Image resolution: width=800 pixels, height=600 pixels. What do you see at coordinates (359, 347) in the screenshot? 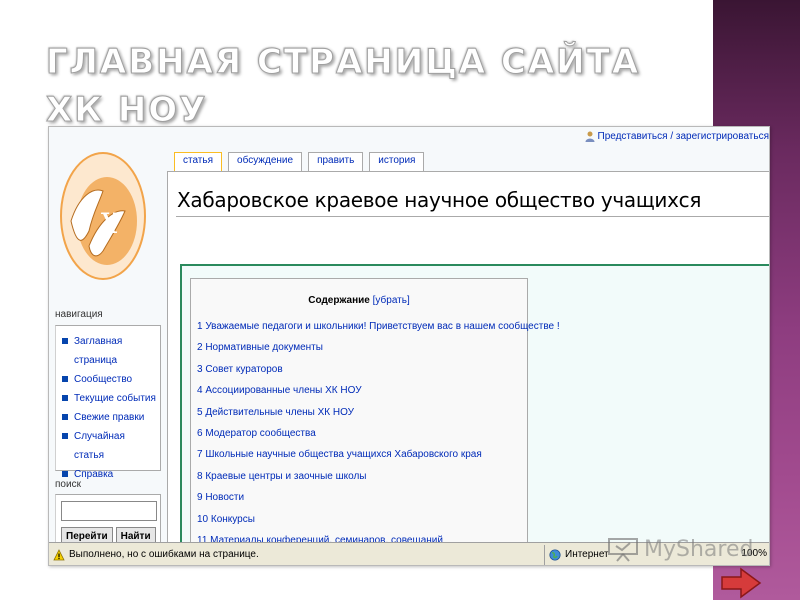
I see `toc-item: 2 Нормативные документы` at bounding box center [359, 347].